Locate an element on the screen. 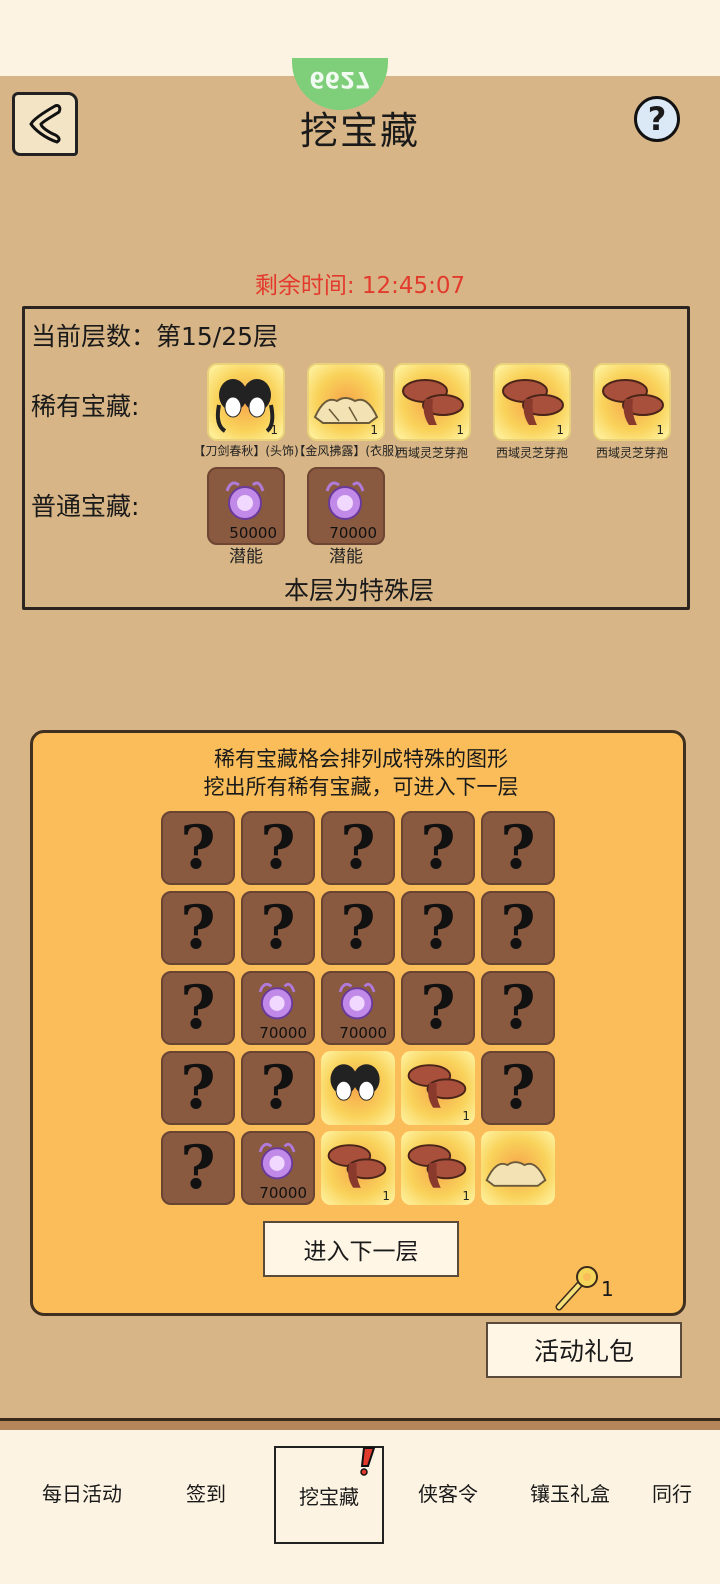 This screenshot has height=1584, width=720. special-floor-note: 本层为特殊层 is located at coordinates (358, 590).